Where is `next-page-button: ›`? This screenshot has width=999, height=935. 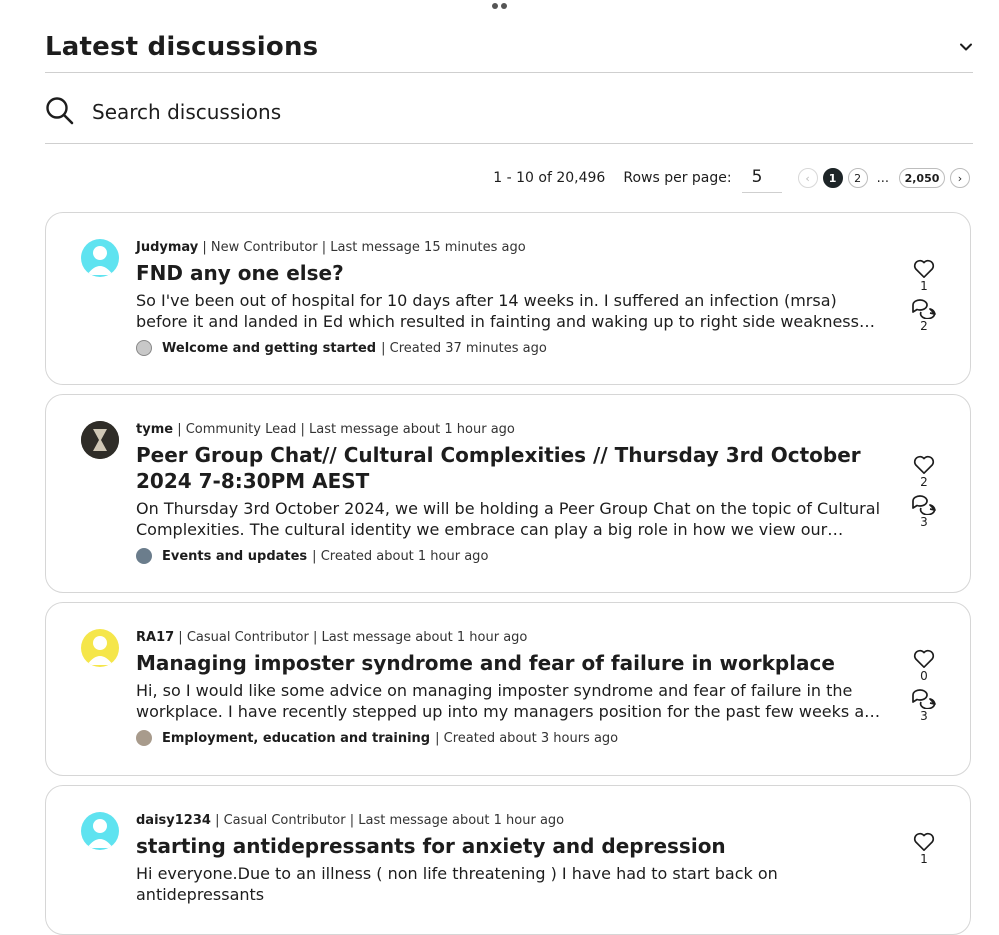
next-page-button: › is located at coordinates (960, 178).